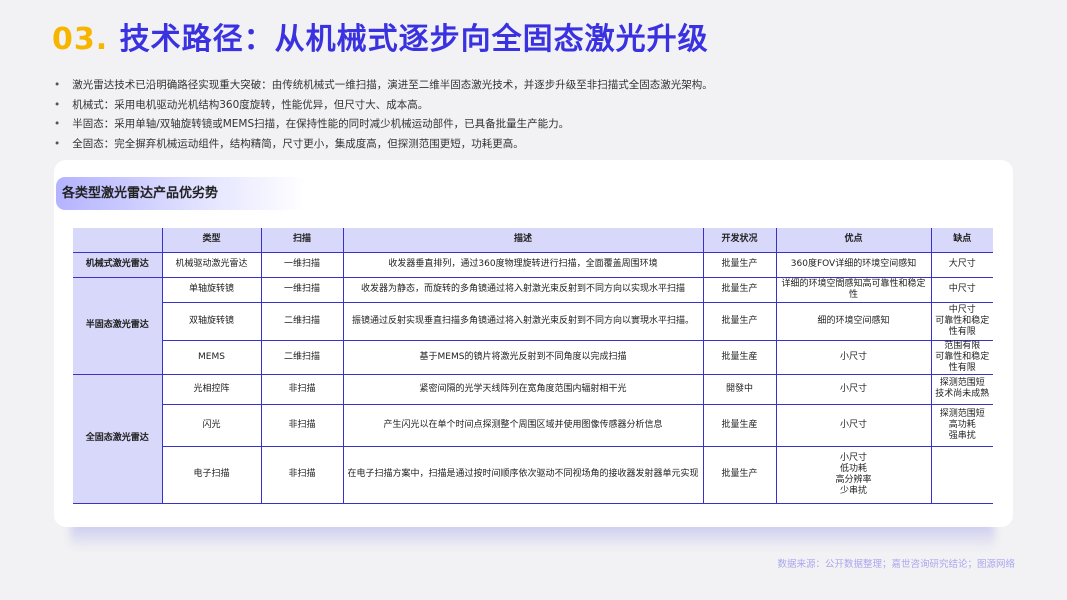  Describe the element at coordinates (414, 39) in the screenshot. I see `title-text: 技术路径：从机械式逐步向全固态激光升级` at that location.